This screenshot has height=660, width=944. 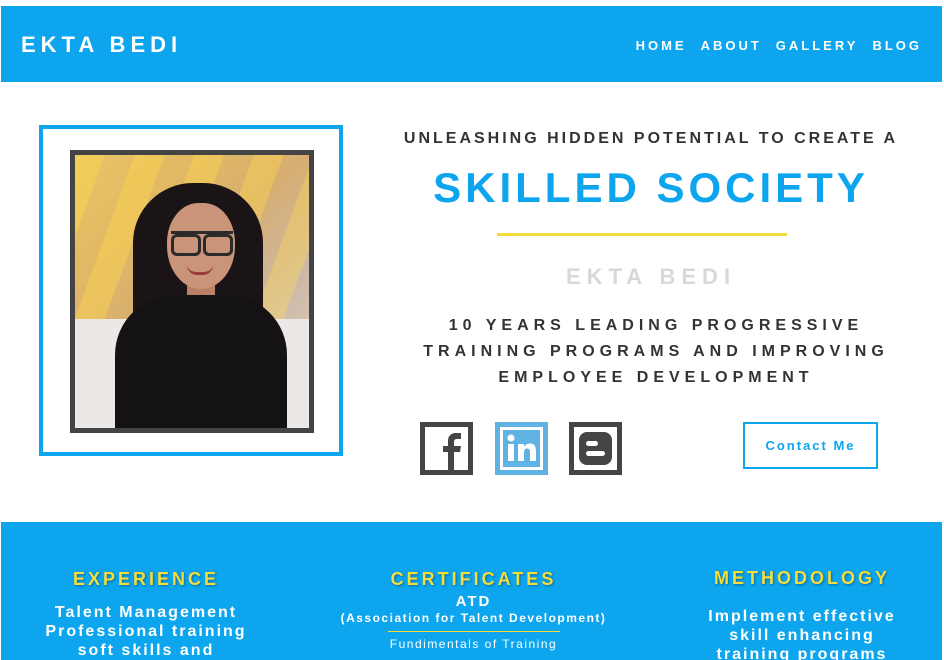 What do you see at coordinates (661, 45) in the screenshot?
I see `nav-home: HOME` at bounding box center [661, 45].